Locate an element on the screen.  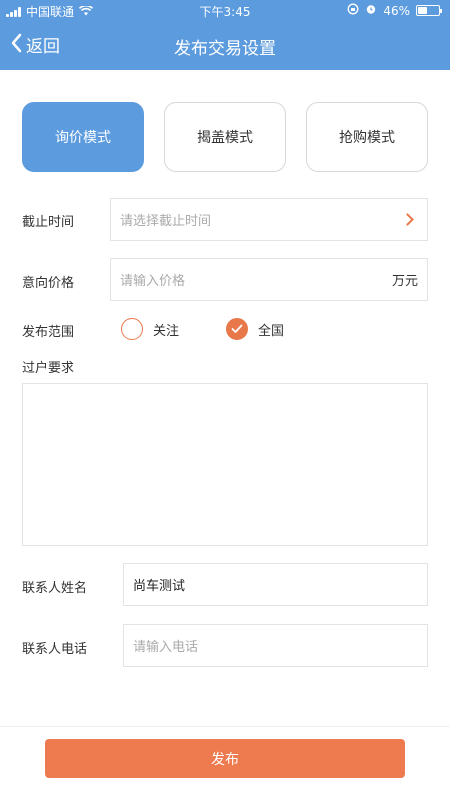
contact-name-label: 联系人姓名 is located at coordinates (55, 588).